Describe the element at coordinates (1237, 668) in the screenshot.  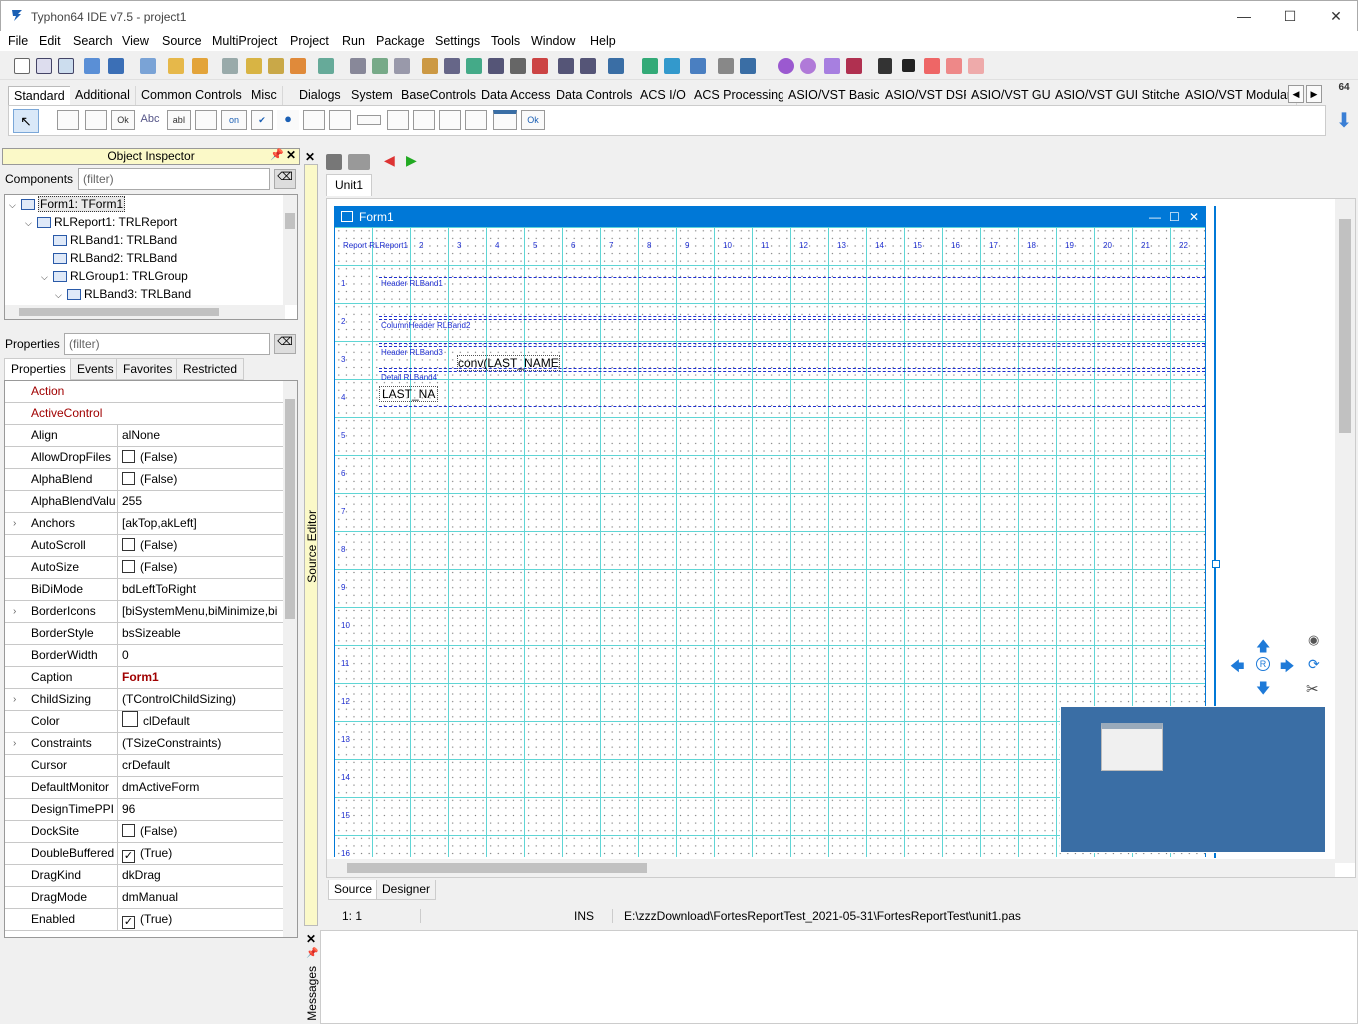
I see `nav-left-icon: 🡄` at that location.